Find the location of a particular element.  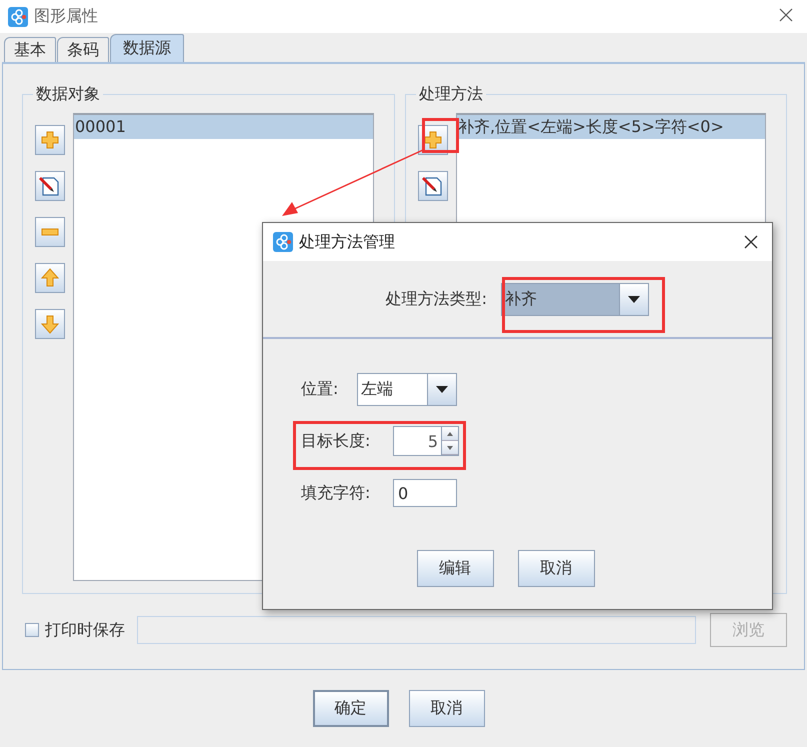

dialog-title: 处理方法管理 is located at coordinates (347, 242).